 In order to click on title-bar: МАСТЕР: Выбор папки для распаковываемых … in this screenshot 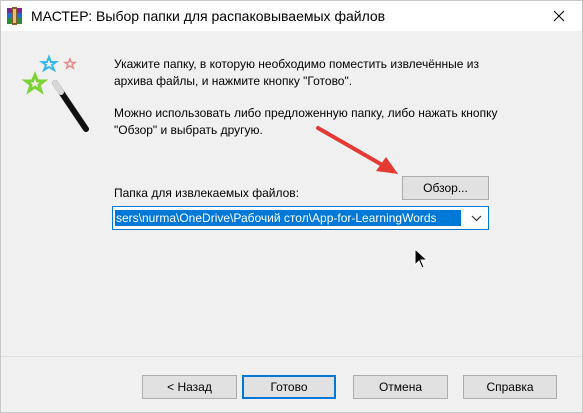, I will do `click(291, 16)`.